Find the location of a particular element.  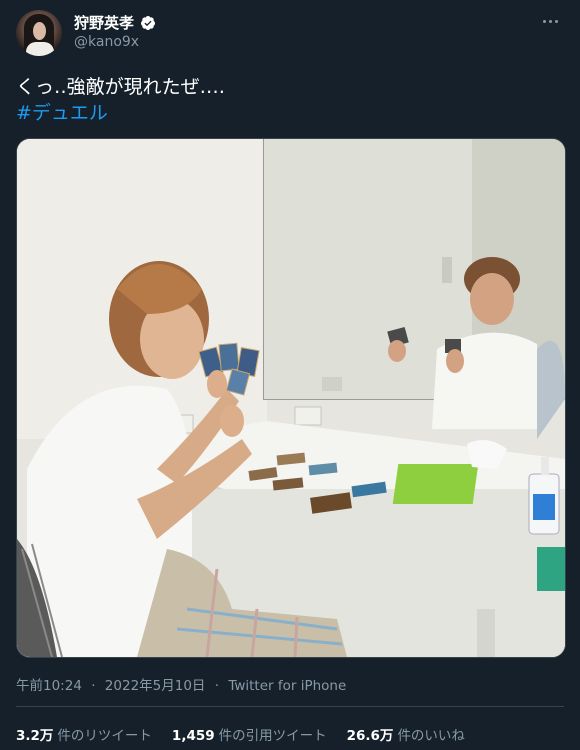

quotes-label: 件の引用ツイート is located at coordinates (272, 736).